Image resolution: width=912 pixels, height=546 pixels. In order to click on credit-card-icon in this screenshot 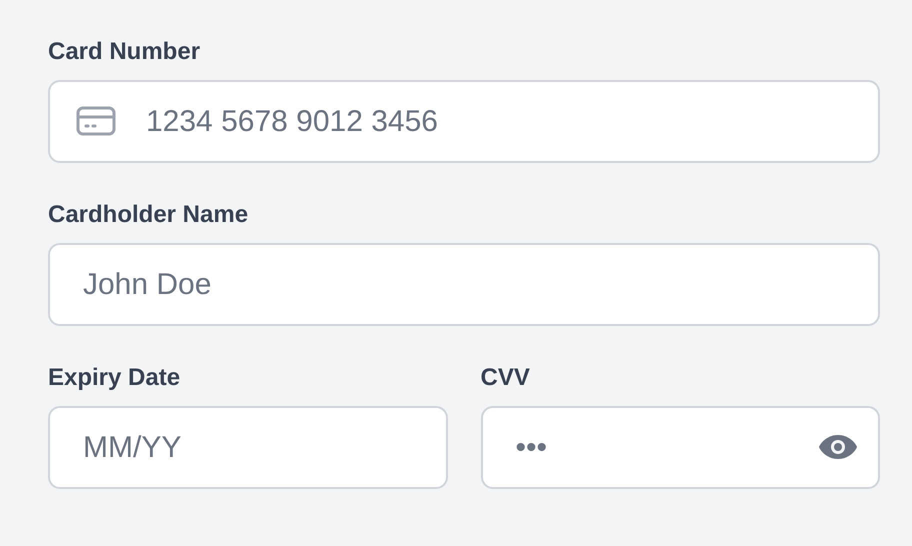, I will do `click(96, 121)`.